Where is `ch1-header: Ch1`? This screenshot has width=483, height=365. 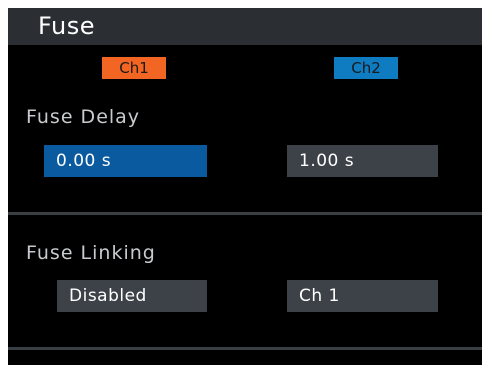 ch1-header: Ch1 is located at coordinates (134, 68).